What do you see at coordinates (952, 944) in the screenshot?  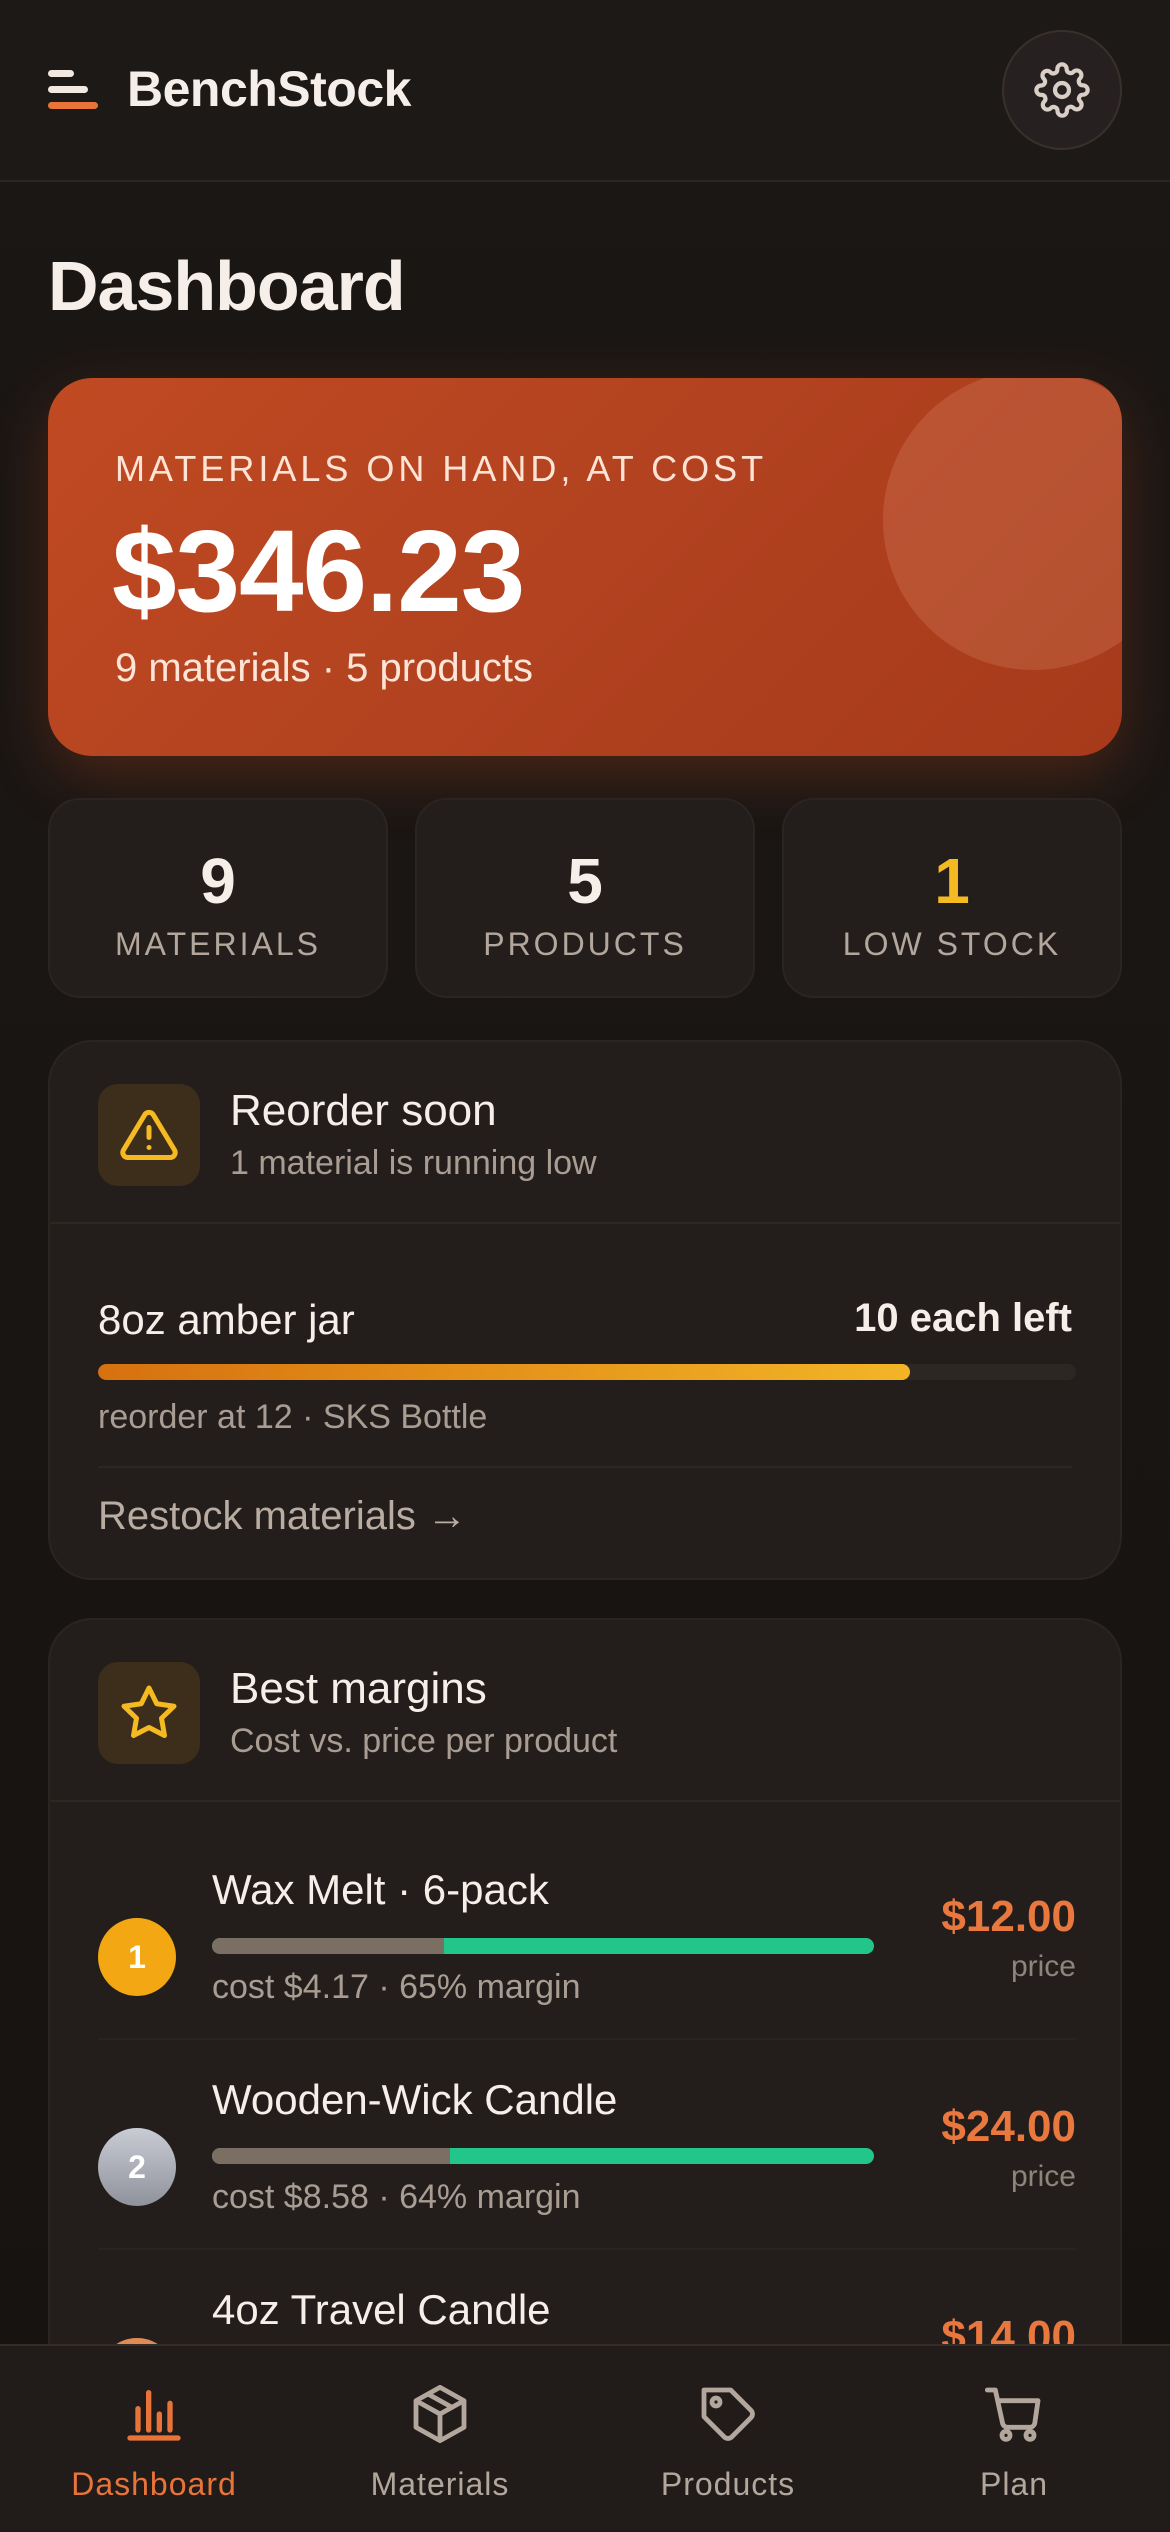 I see `stat-label: LOW STOCK` at bounding box center [952, 944].